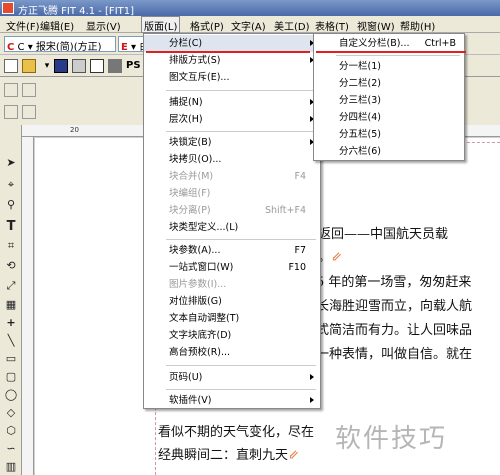  Describe the element at coordinates (330, 257) in the screenshot. I see `body-text-line: 。⇙` at that location.